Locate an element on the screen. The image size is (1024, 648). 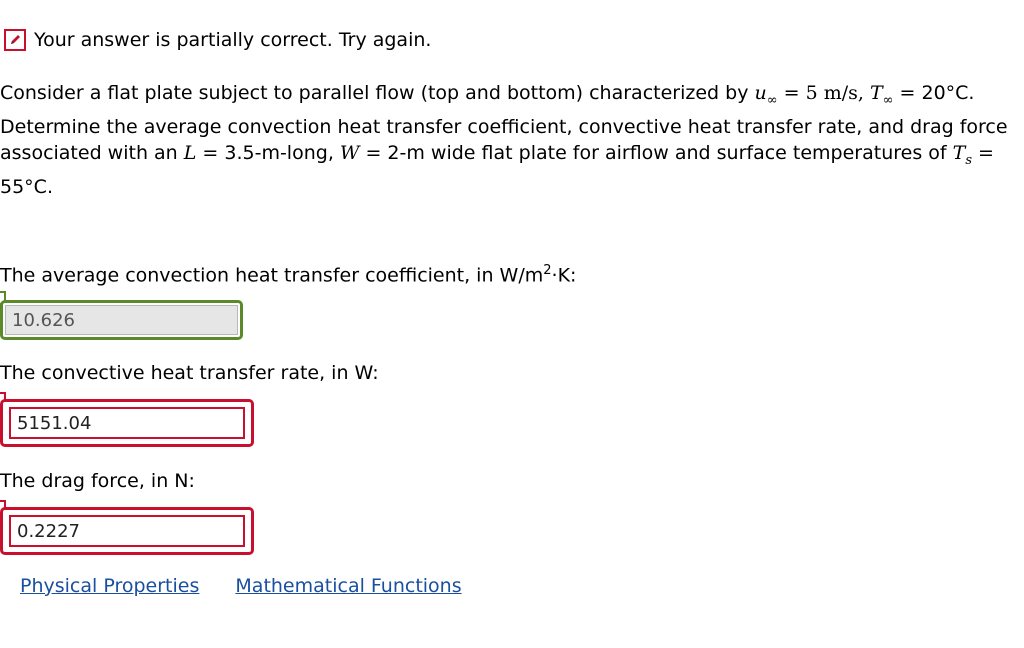
answer-2-frame: 5151.04 is located at coordinates (127, 423).